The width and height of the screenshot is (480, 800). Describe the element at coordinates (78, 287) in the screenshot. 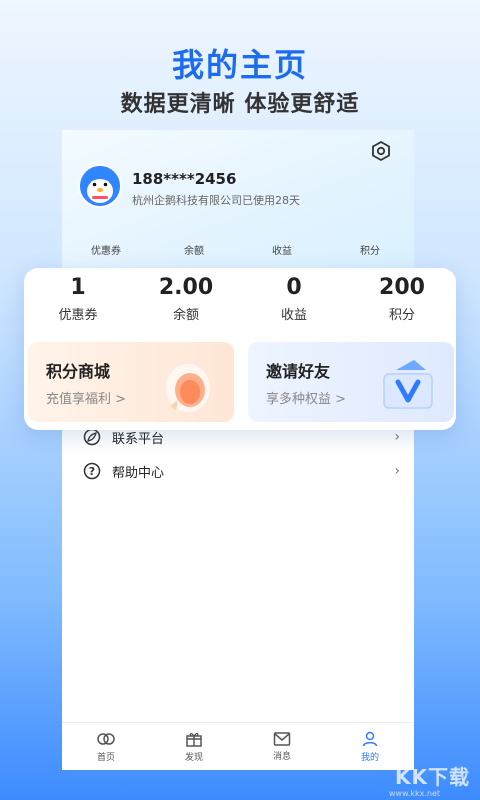

I see `stat-value: 1` at that location.